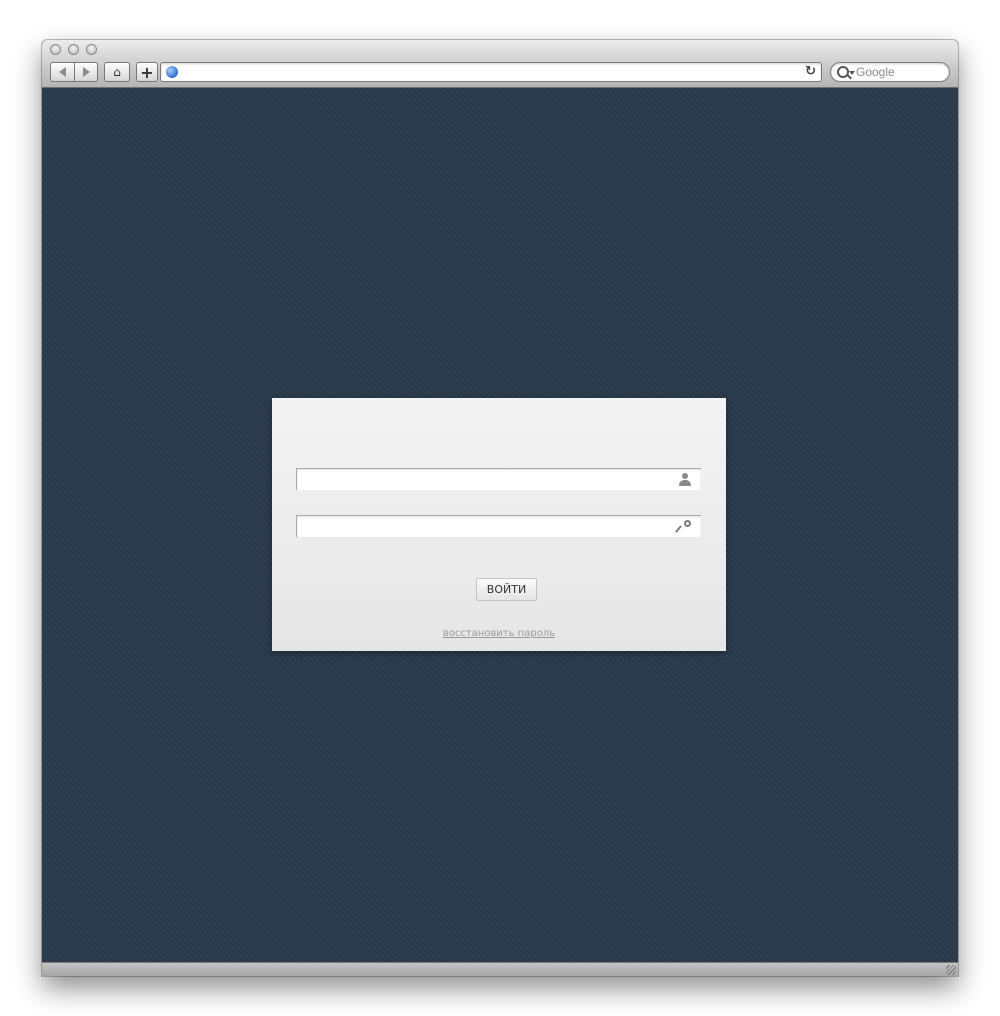 This screenshot has height=1016, width=1000. What do you see at coordinates (685, 479) in the screenshot?
I see `user-icon` at bounding box center [685, 479].